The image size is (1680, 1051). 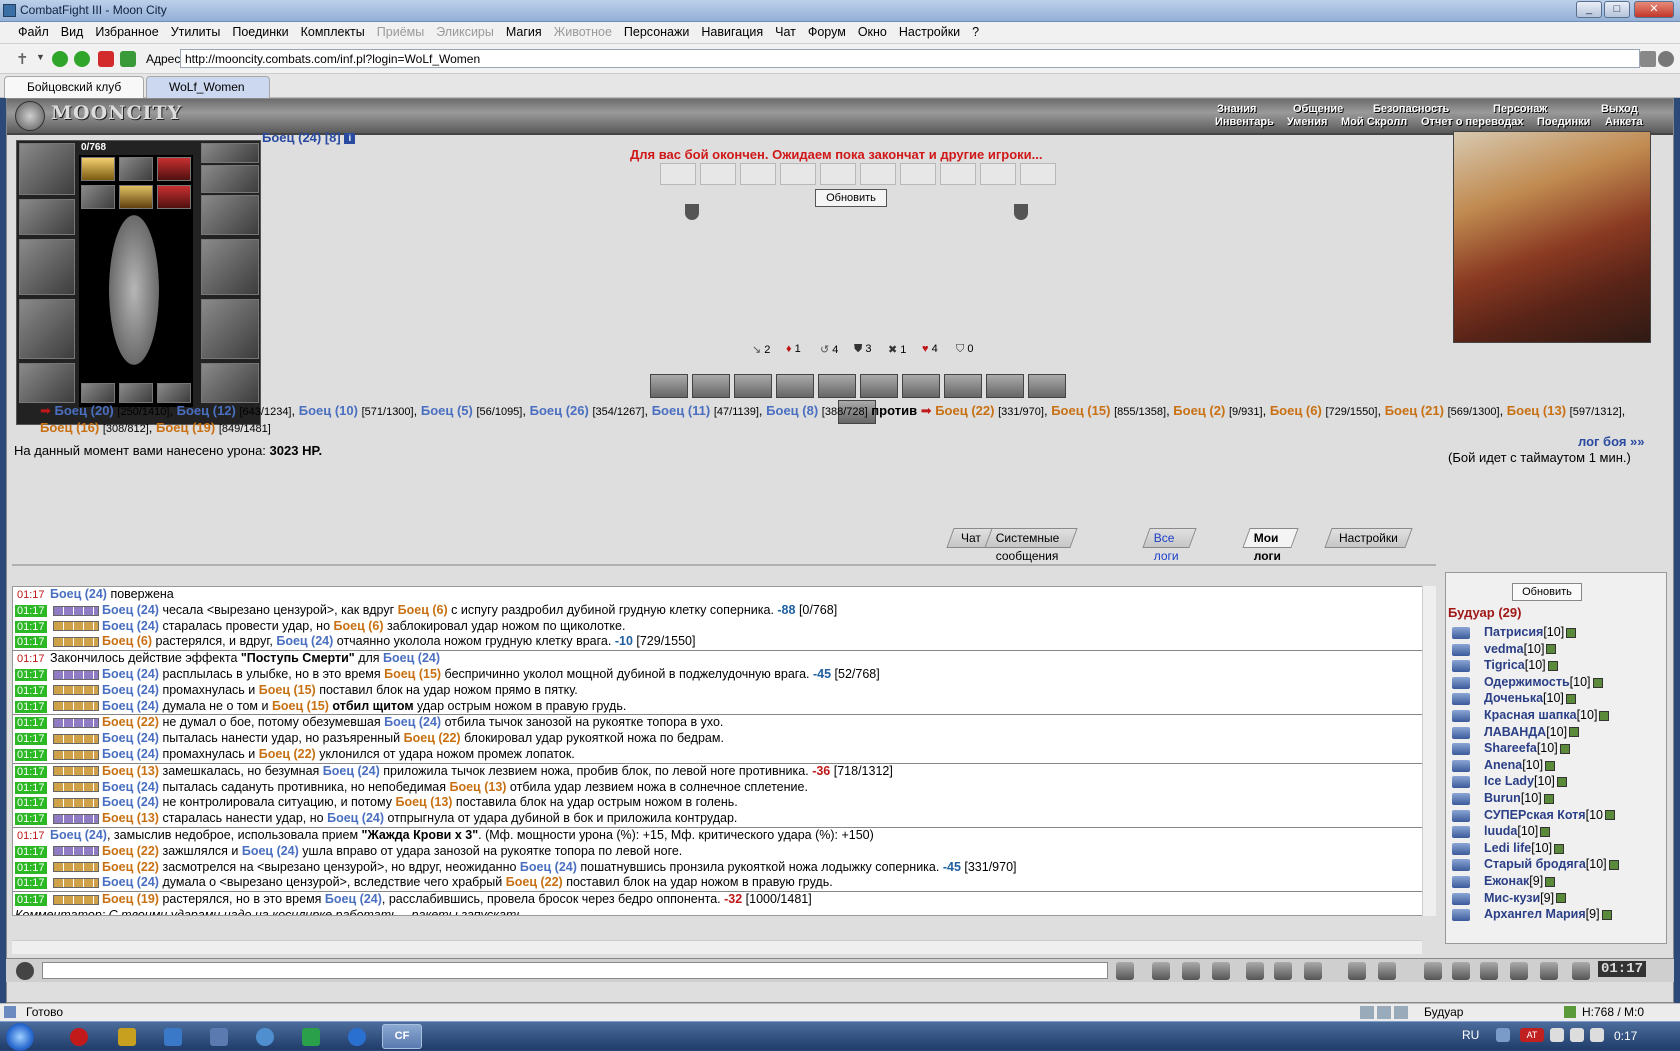 I want to click on users-refresh-button: Обновить, so click(x=1547, y=592).